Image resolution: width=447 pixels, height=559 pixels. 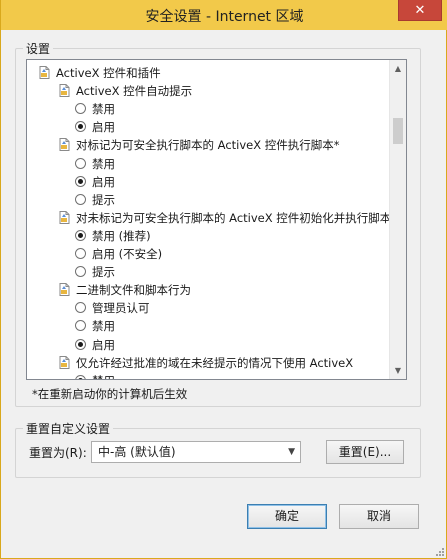 I want to click on reset-group-label: 重置自定义设置, so click(x=68, y=428).